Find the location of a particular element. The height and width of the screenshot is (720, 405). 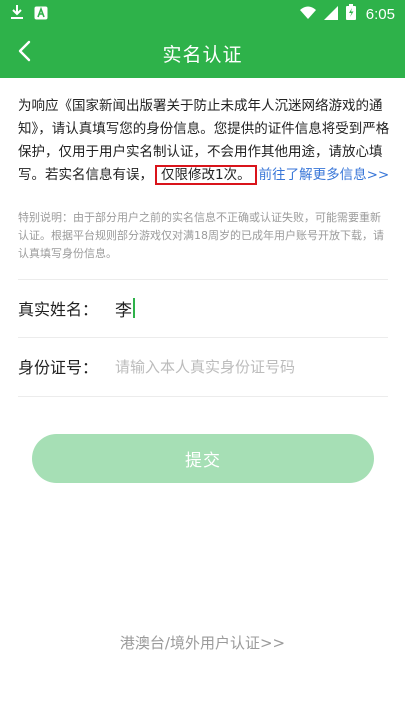

submit-button: 提交 is located at coordinates (203, 458).